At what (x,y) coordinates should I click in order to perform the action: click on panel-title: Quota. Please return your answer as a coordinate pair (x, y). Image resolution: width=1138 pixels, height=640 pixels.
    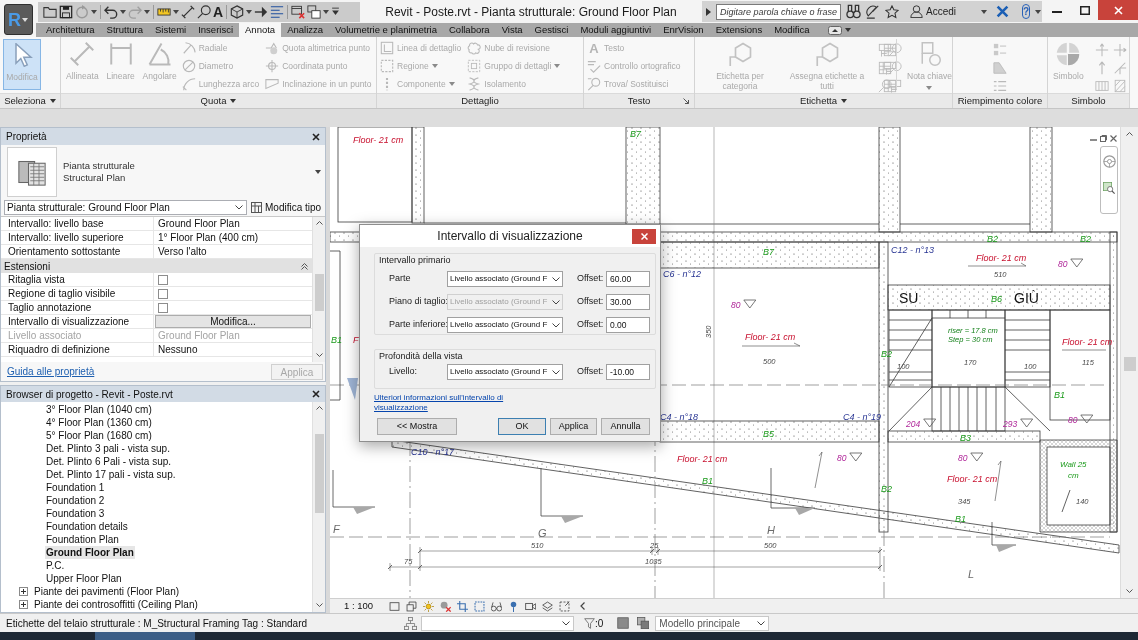
    Looking at the image, I should click on (213, 101).